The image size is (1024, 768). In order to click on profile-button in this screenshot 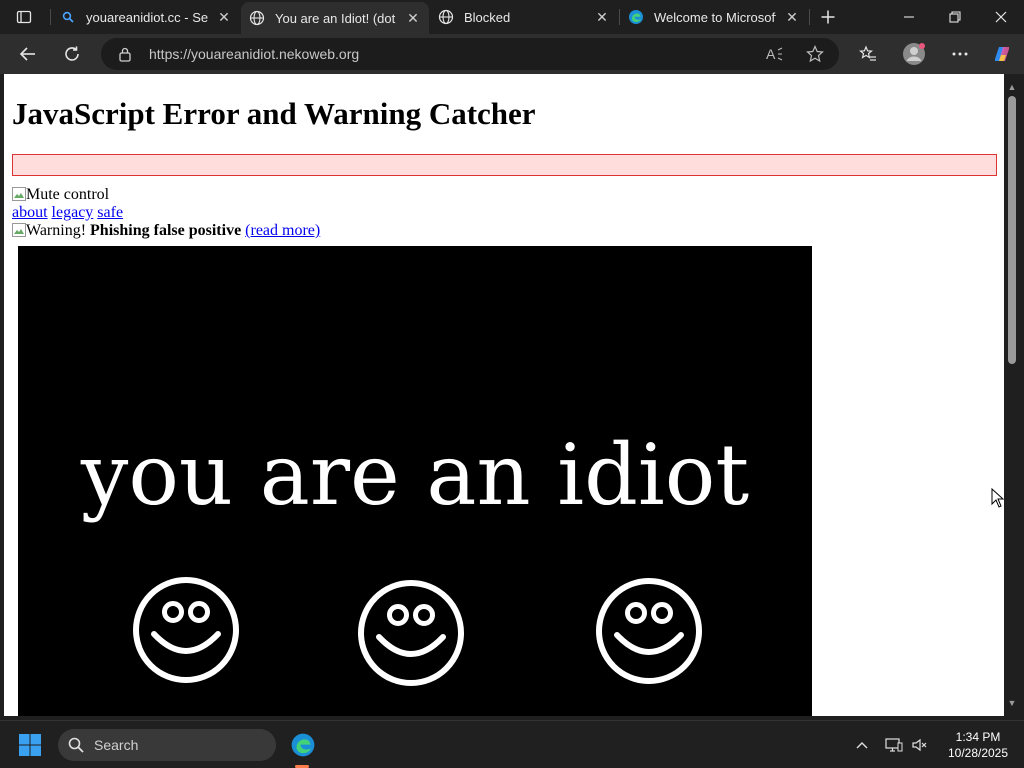, I will do `click(914, 54)`.